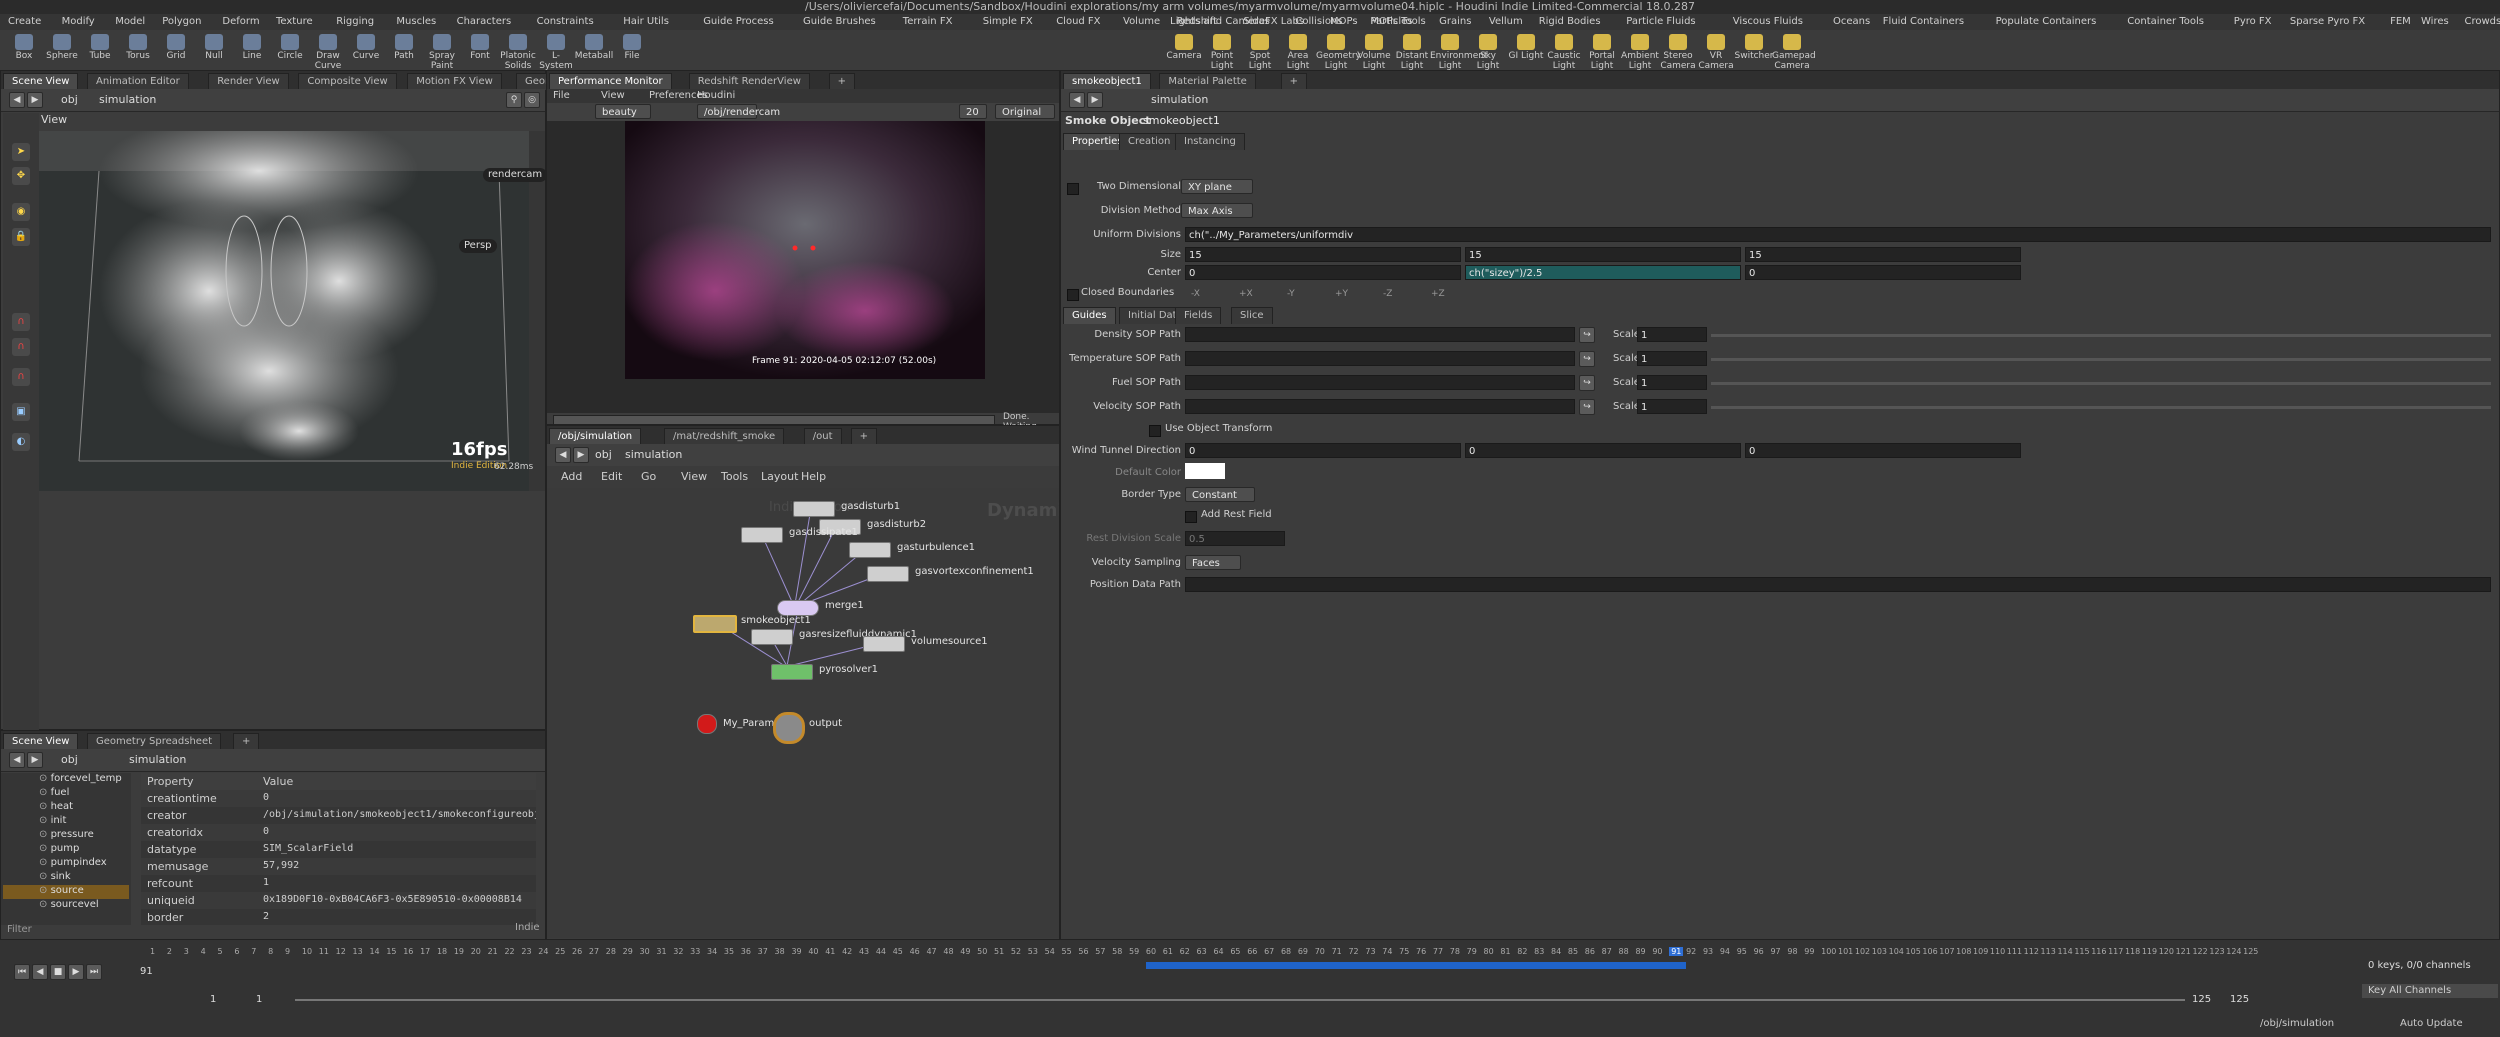 The height and width of the screenshot is (1037, 2500). What do you see at coordinates (66, 878) in the screenshot?
I see `tree-item: ⊙ sink` at bounding box center [66, 878].